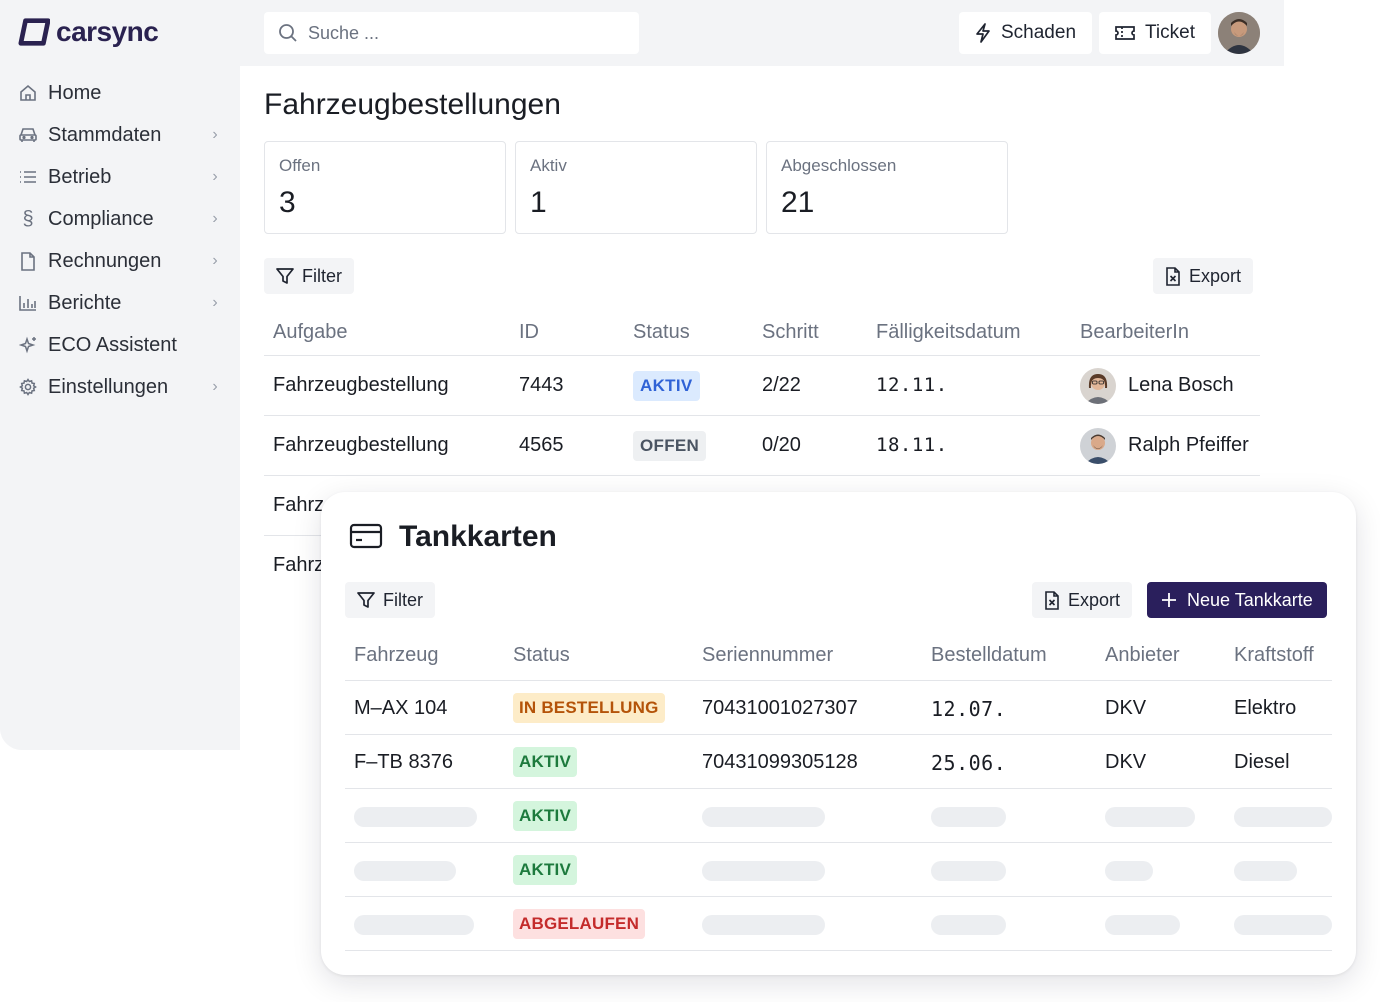  I want to click on stat-card-offen: Offen 3, so click(385, 187).